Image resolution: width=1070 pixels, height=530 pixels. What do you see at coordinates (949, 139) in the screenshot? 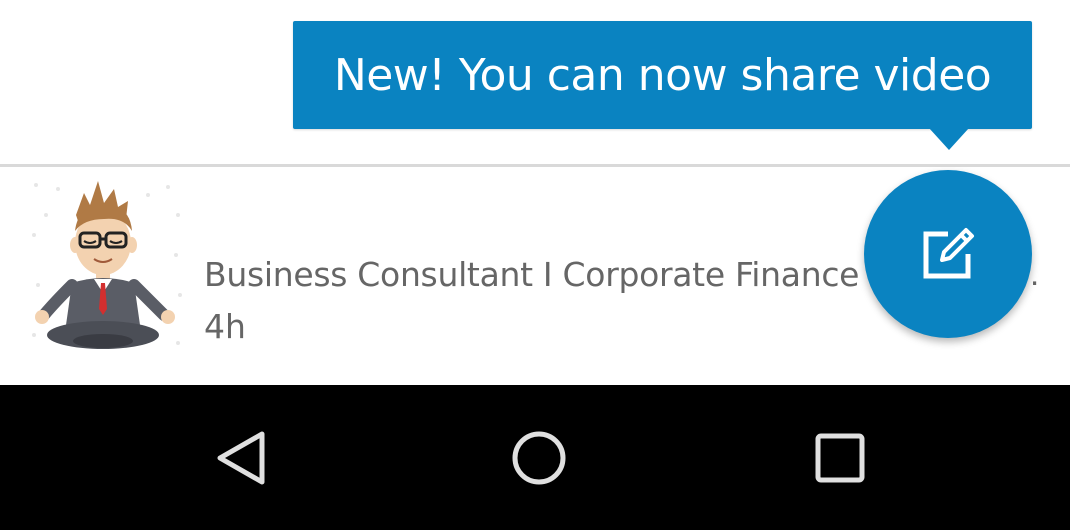
I see `tooltip-pointer` at bounding box center [949, 139].